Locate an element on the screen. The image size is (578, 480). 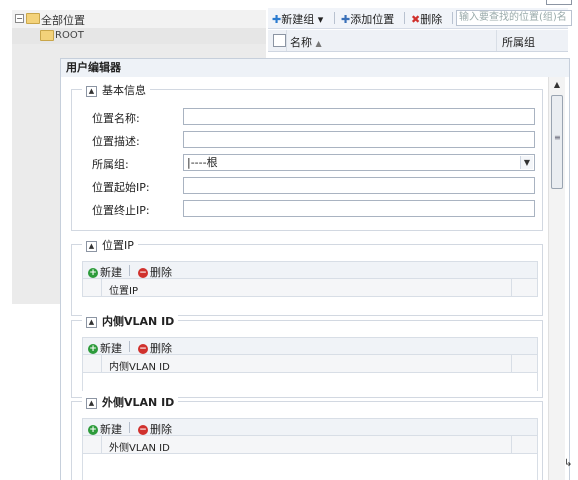
select-all-checkbox is located at coordinates (279, 40).